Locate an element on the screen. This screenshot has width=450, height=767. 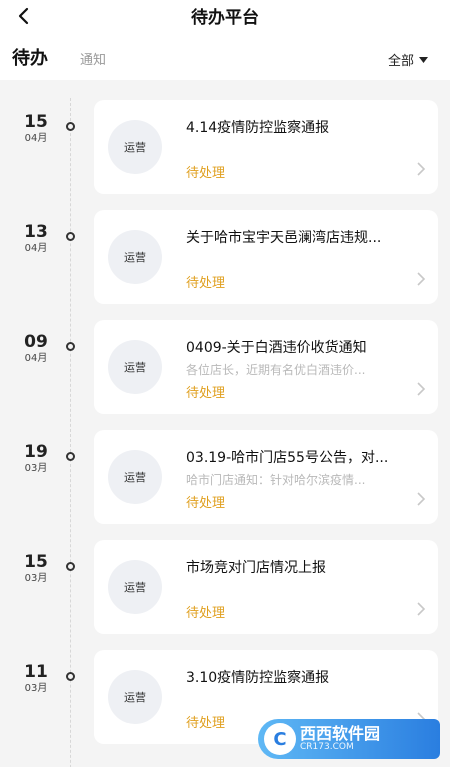
tab-notice: 通知 is located at coordinates (93, 58).